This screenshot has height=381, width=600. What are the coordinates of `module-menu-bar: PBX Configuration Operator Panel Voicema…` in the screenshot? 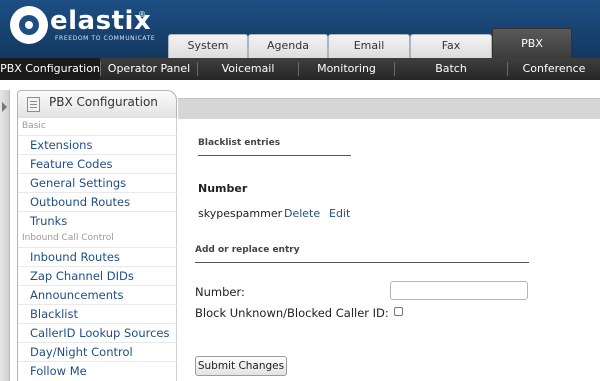 It's located at (300, 77).